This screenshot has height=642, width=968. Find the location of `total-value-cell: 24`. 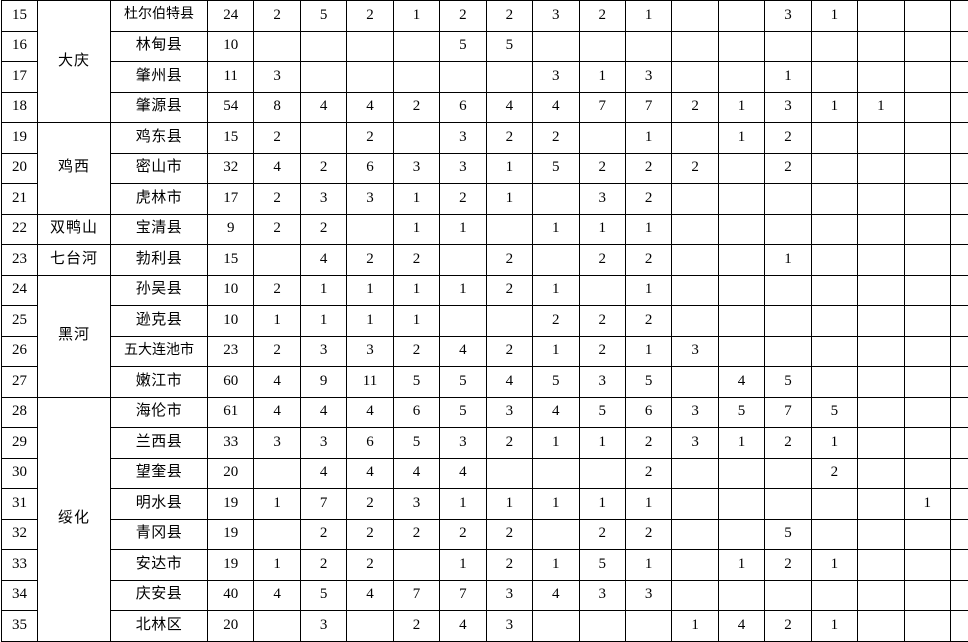

total-value-cell: 24 is located at coordinates (231, 16).